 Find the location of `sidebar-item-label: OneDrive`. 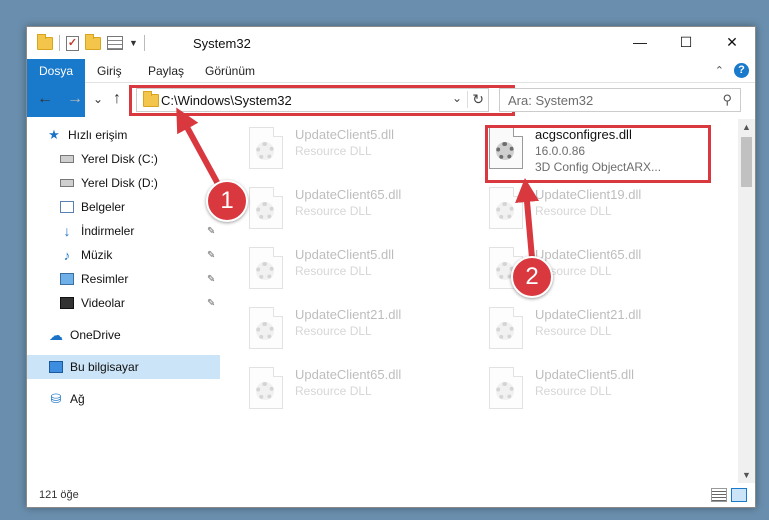

sidebar-item-label: OneDrive is located at coordinates (95, 335).